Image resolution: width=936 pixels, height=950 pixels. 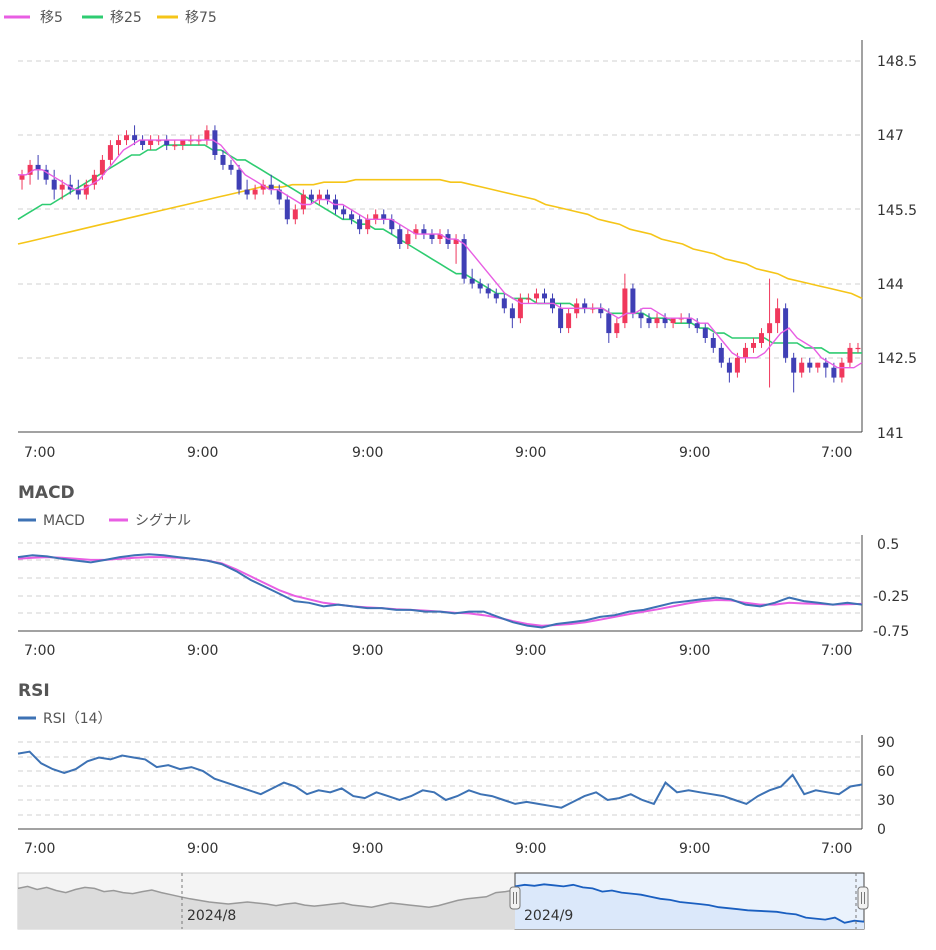 I want to click on rsi-plot, so click(x=440, y=779).